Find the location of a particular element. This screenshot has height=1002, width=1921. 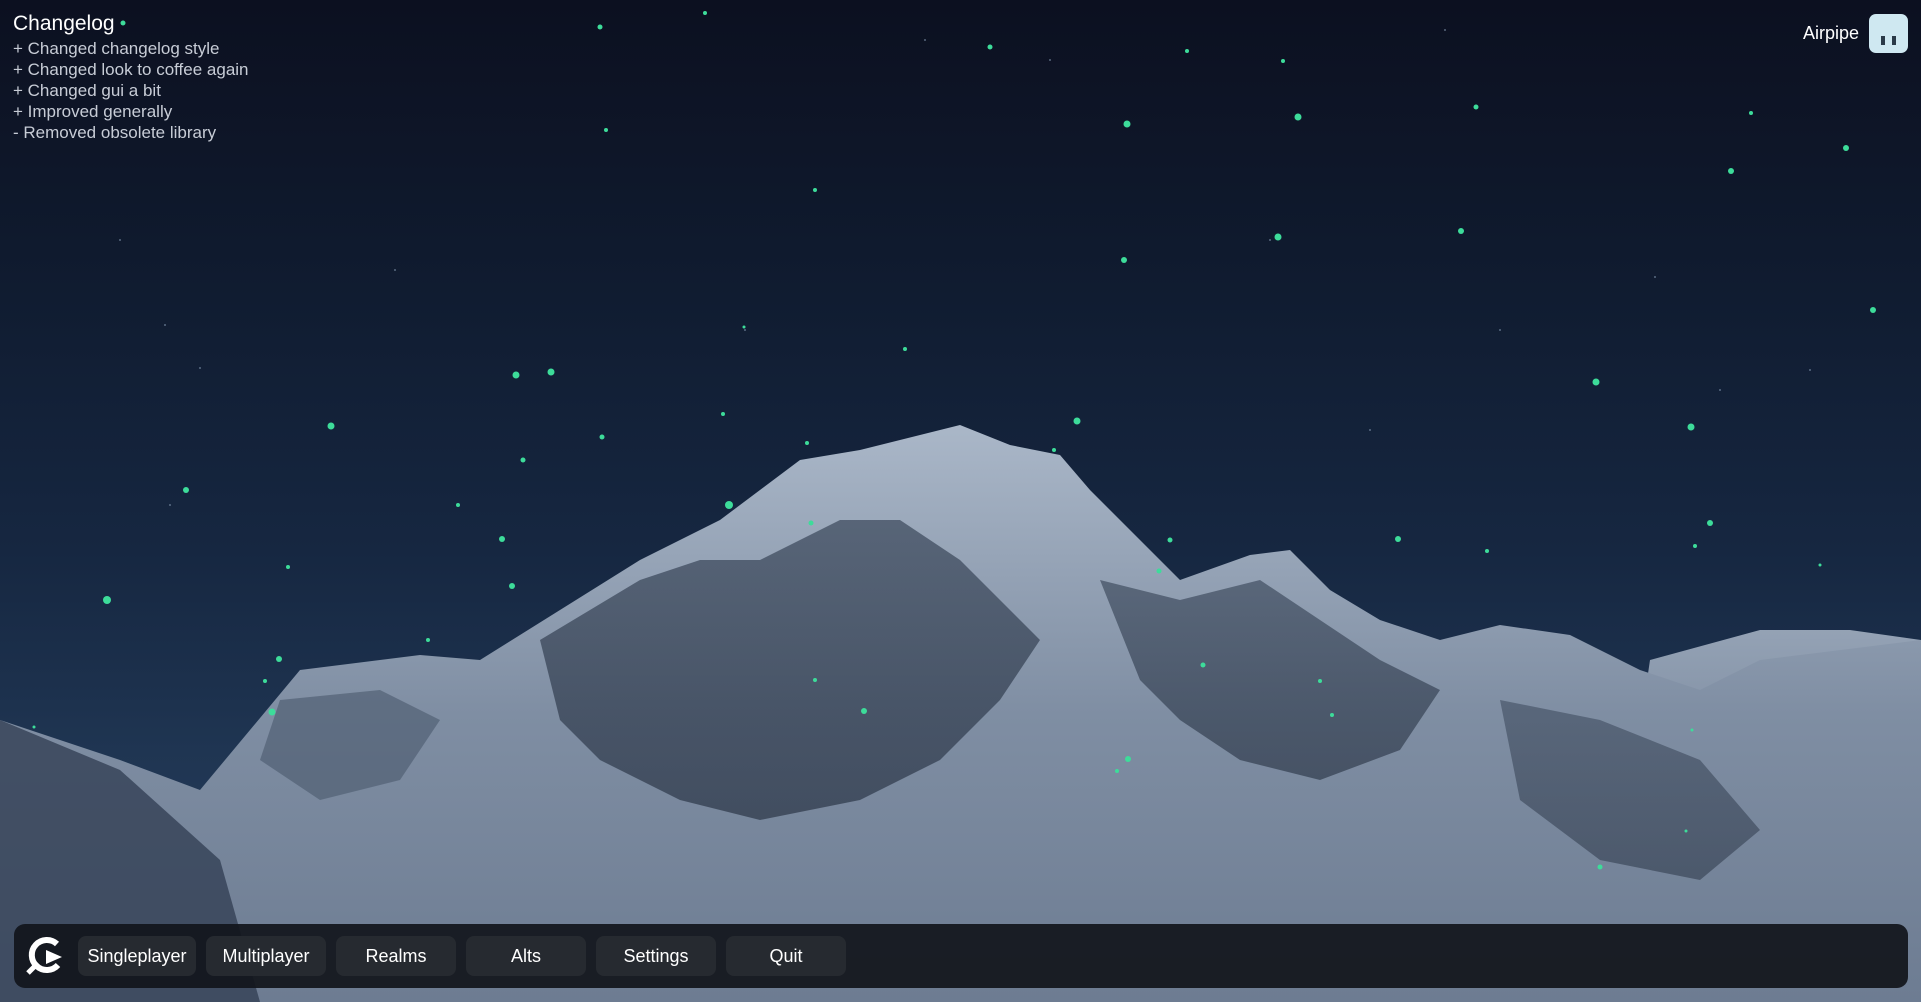

changelog-entry: + Improved generally is located at coordinates (93, 111).